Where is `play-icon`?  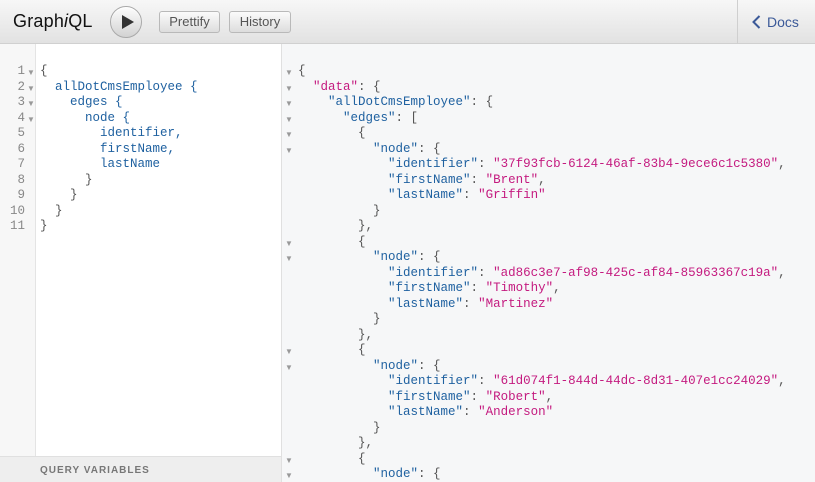 play-icon is located at coordinates (128, 22).